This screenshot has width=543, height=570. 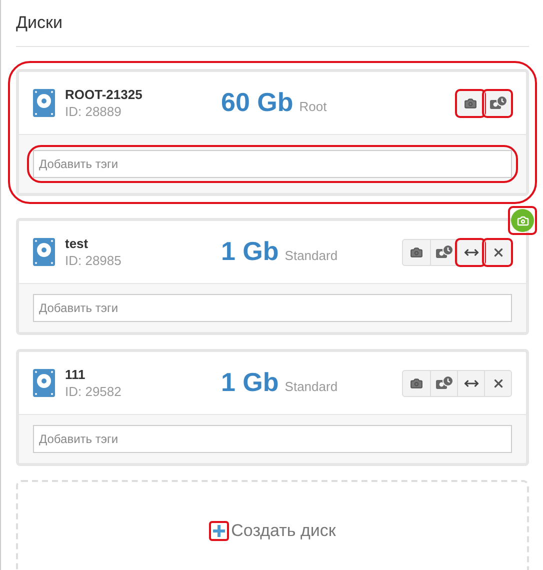 What do you see at coordinates (93, 260) in the screenshot?
I see `disk-id: ID: 28985` at bounding box center [93, 260].